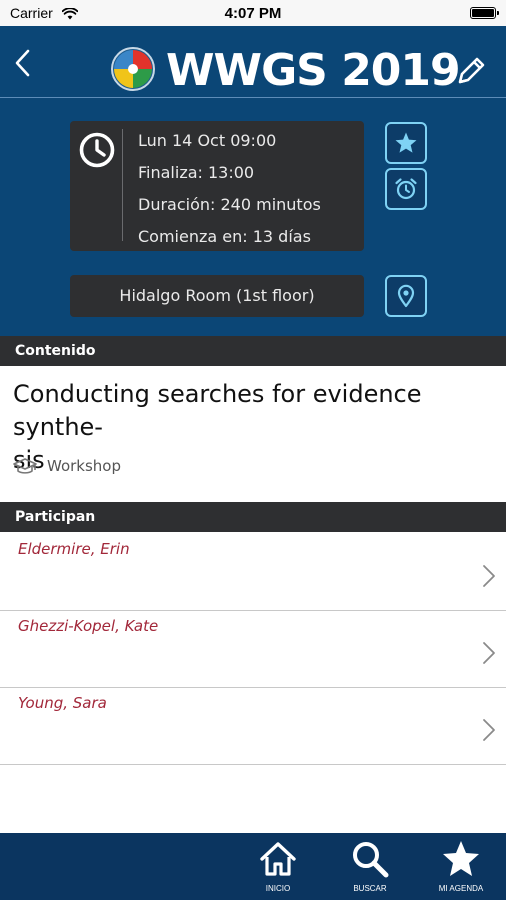 The height and width of the screenshot is (900, 506). What do you see at coordinates (278, 888) in the screenshot?
I see `tab-home-label: INICIO` at bounding box center [278, 888].